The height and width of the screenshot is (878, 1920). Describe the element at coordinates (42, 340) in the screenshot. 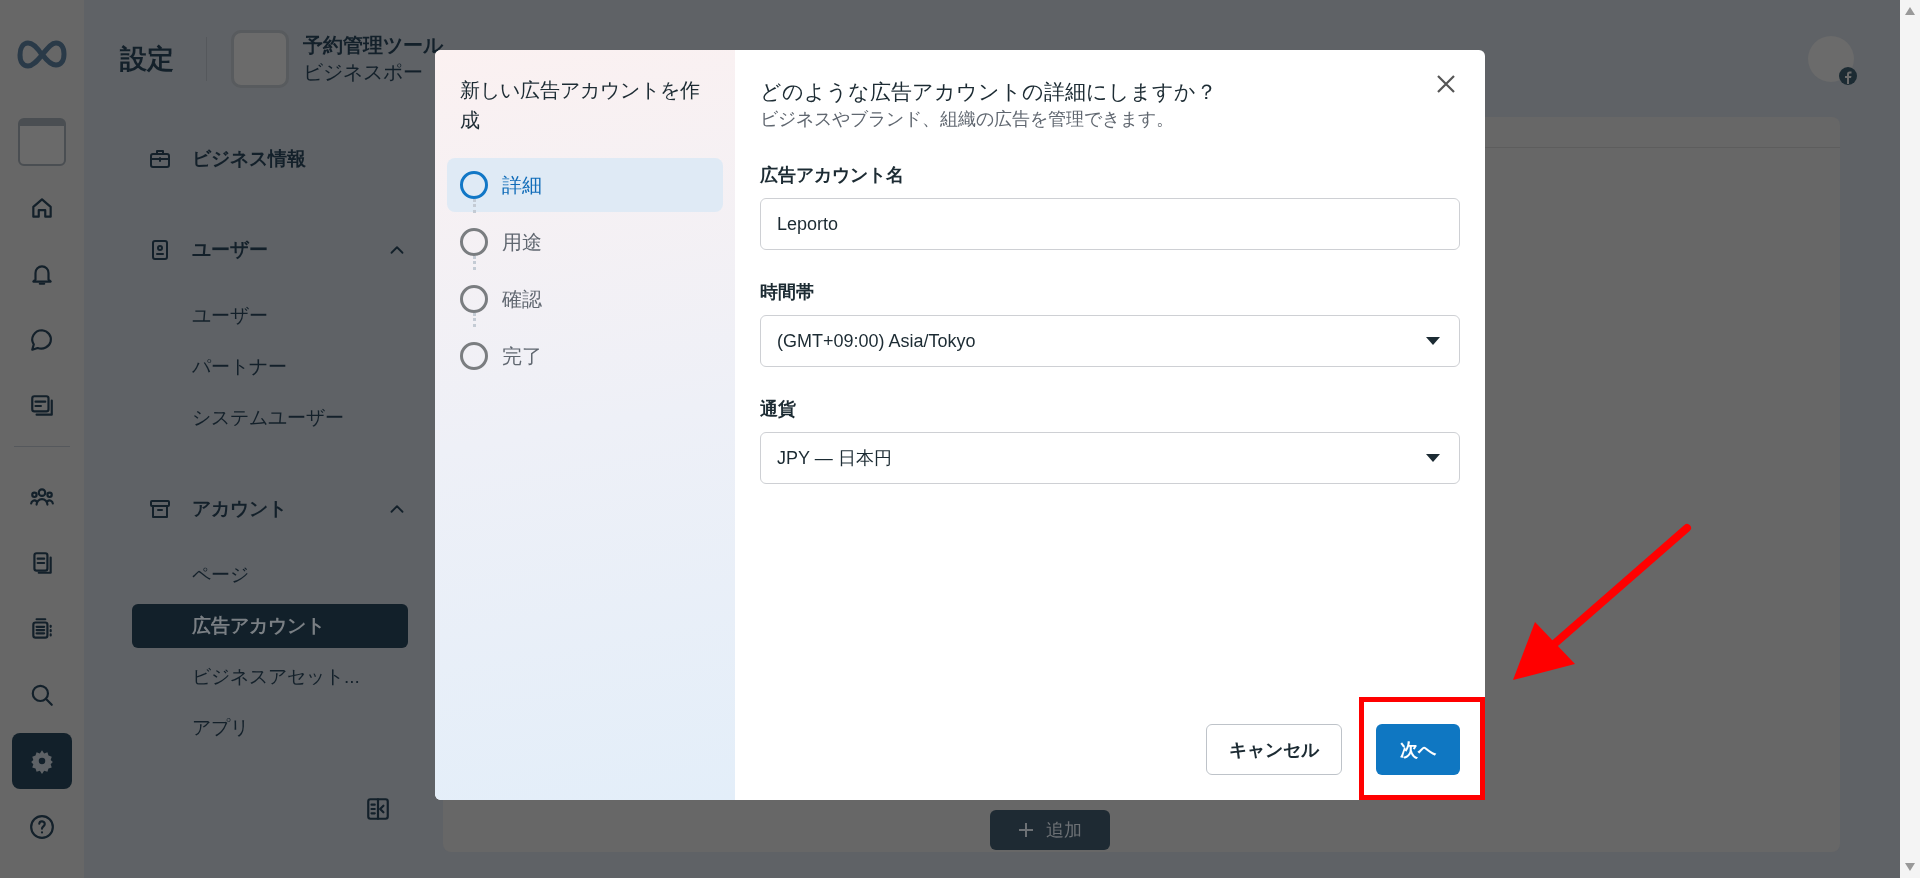

I see `chat-bubble-icon` at that location.